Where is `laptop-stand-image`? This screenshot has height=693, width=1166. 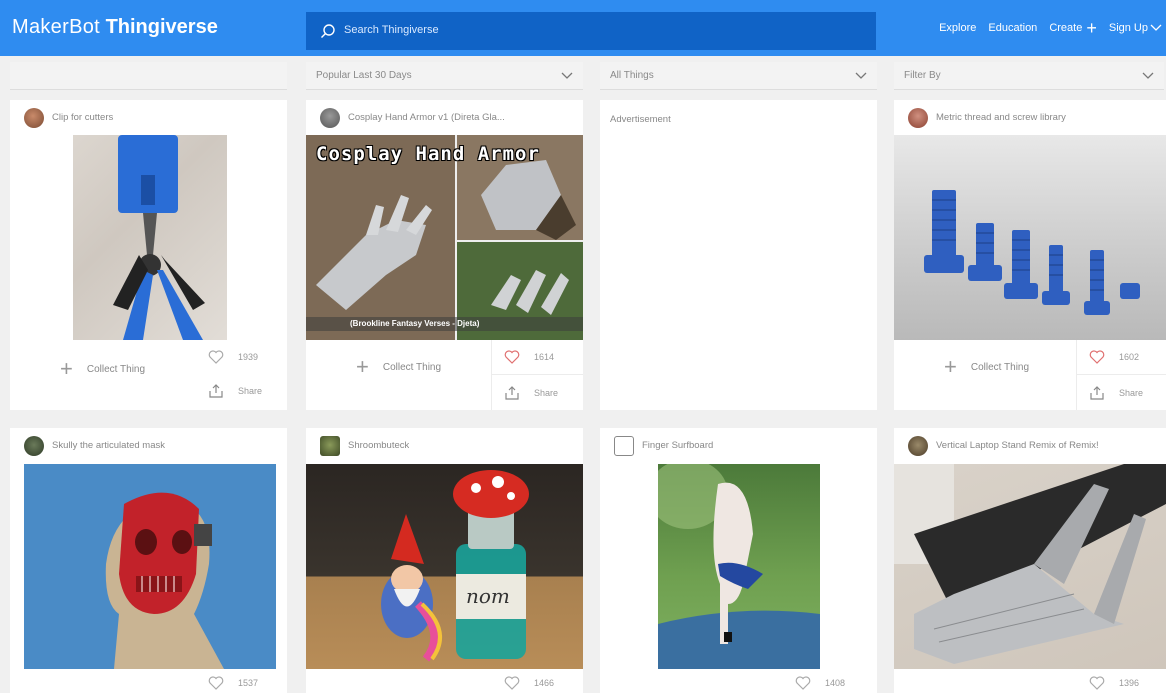
laptop-stand-image is located at coordinates (1030, 564).